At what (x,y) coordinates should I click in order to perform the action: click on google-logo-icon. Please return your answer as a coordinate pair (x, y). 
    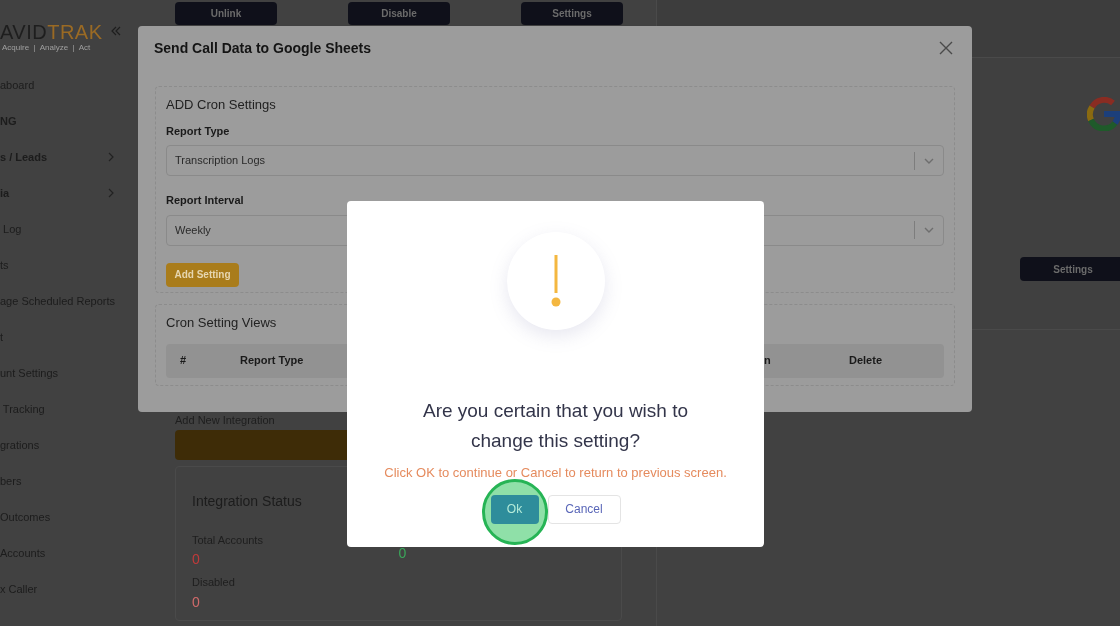
    Looking at the image, I should click on (1103, 114).